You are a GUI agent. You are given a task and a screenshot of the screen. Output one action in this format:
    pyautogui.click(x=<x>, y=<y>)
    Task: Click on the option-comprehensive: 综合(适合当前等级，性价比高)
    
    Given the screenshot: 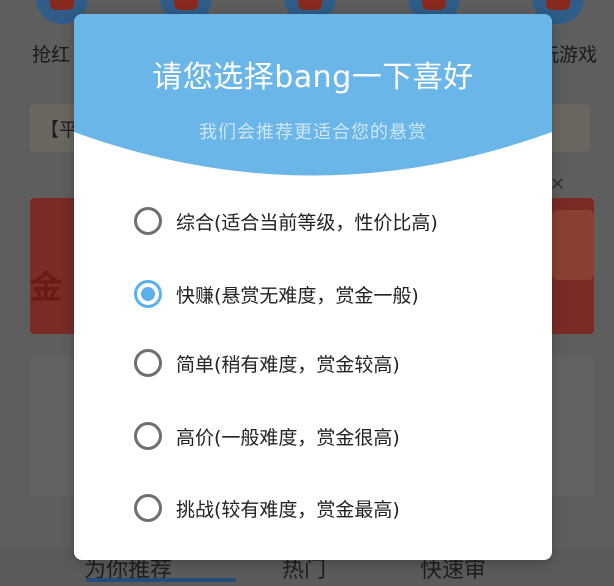 What is the action you would take?
    pyautogui.click(x=286, y=221)
    